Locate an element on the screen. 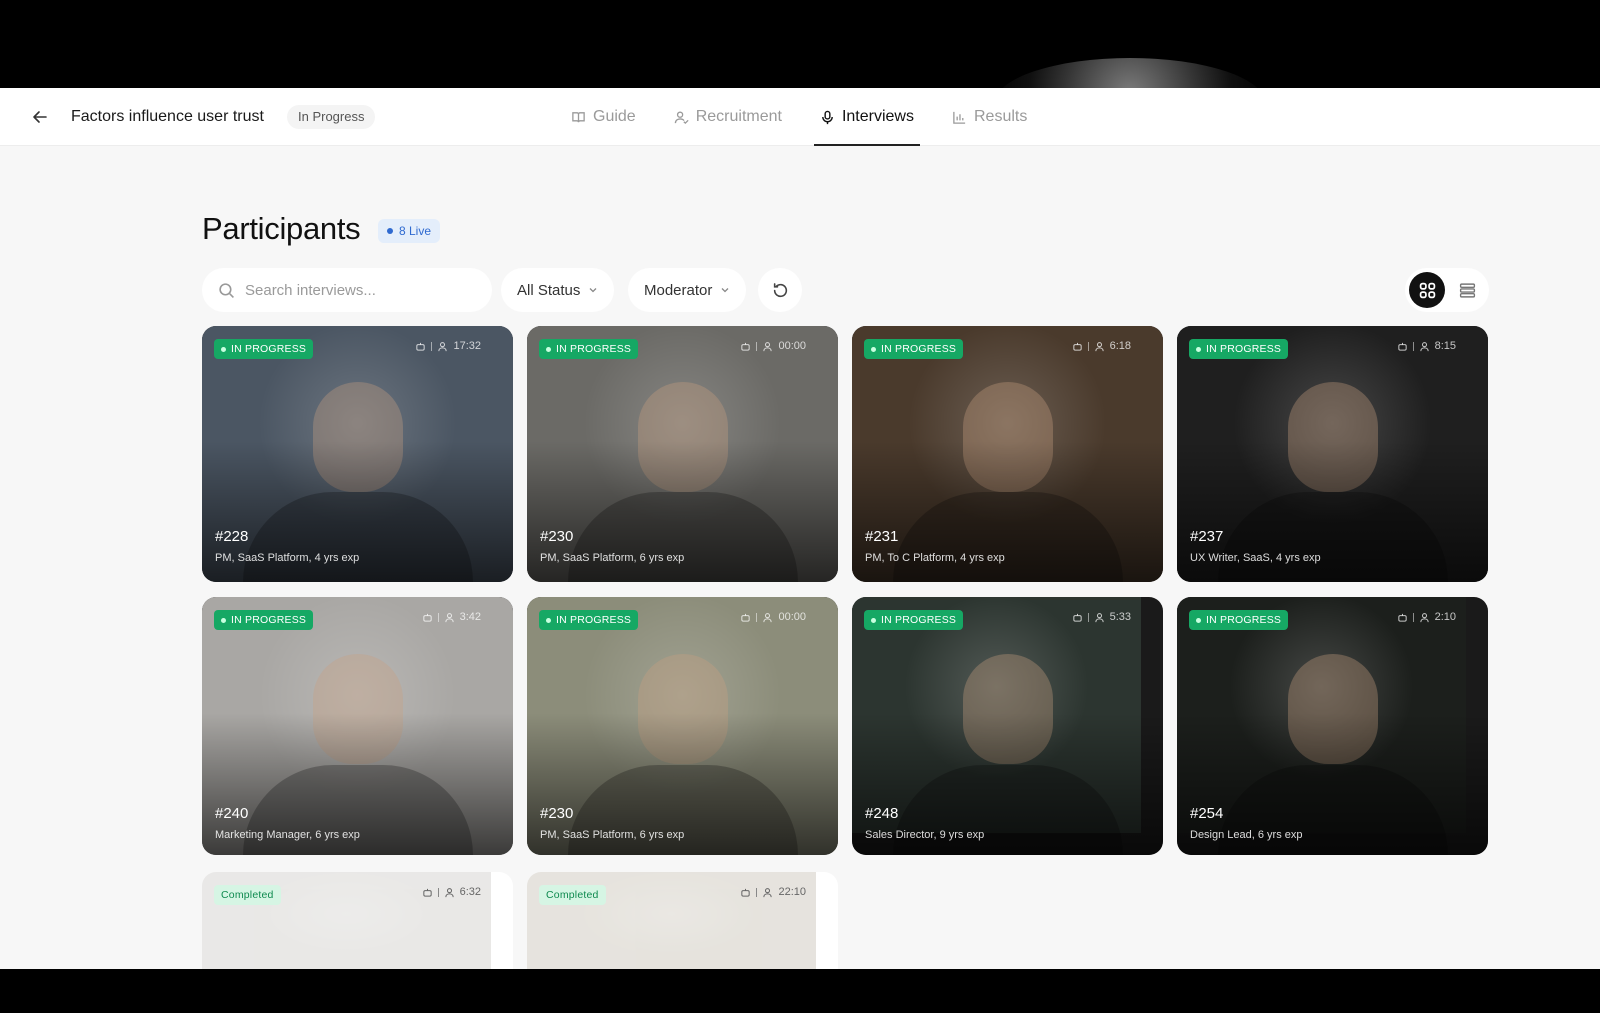 Image resolution: width=1600 pixels, height=1013 pixels. participant-description: PM, SaaS Platform, 4 yrs exp is located at coordinates (287, 558).